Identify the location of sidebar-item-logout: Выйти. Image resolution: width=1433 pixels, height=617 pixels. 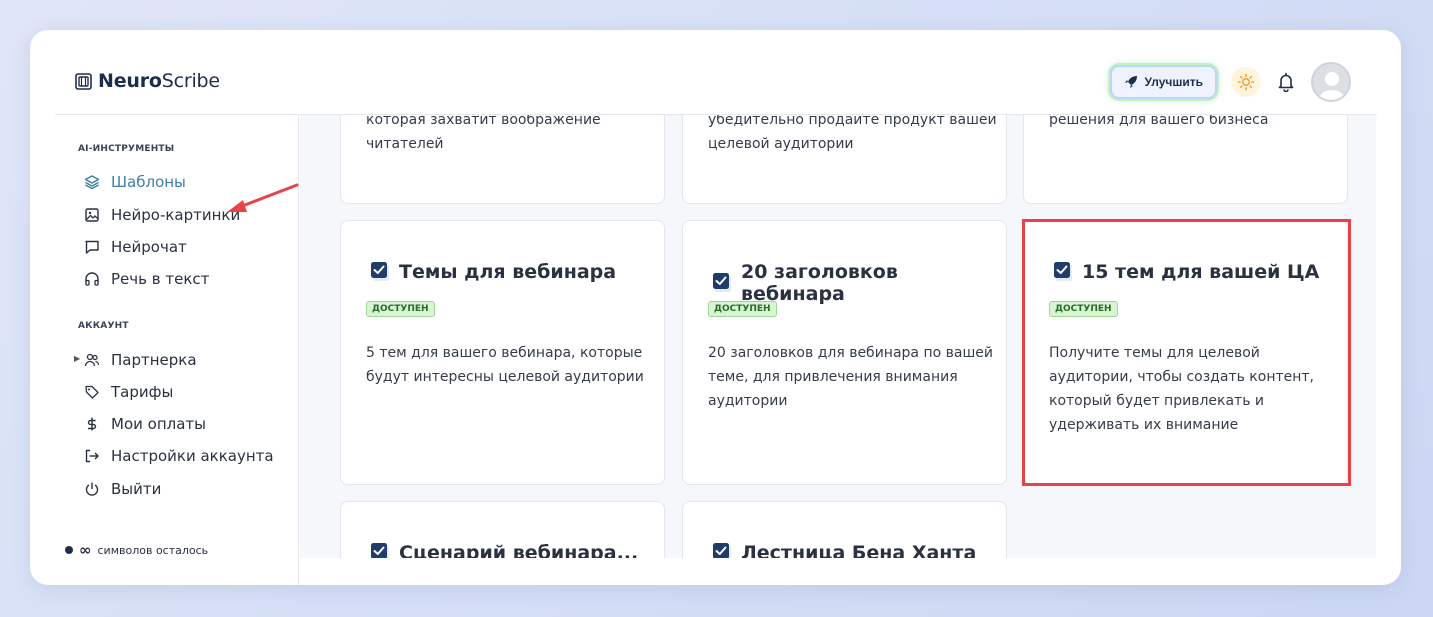
(122, 489).